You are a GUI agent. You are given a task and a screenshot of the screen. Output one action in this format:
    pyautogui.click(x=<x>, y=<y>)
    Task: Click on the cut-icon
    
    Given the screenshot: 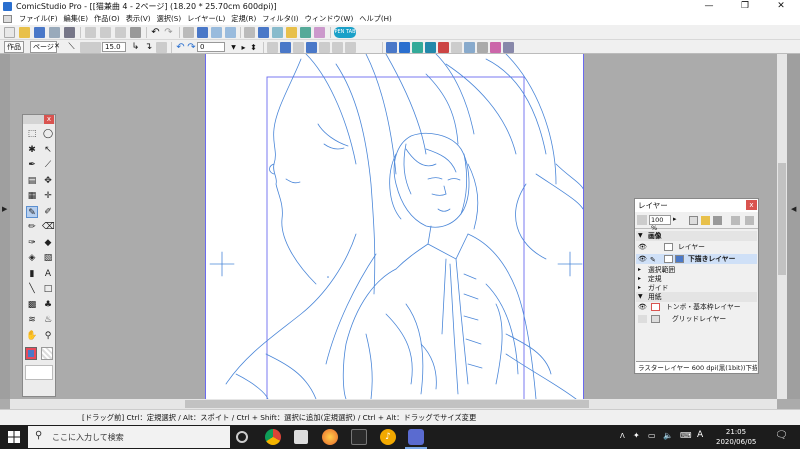 What is the action you would take?
    pyautogui.click(x=90, y=32)
    